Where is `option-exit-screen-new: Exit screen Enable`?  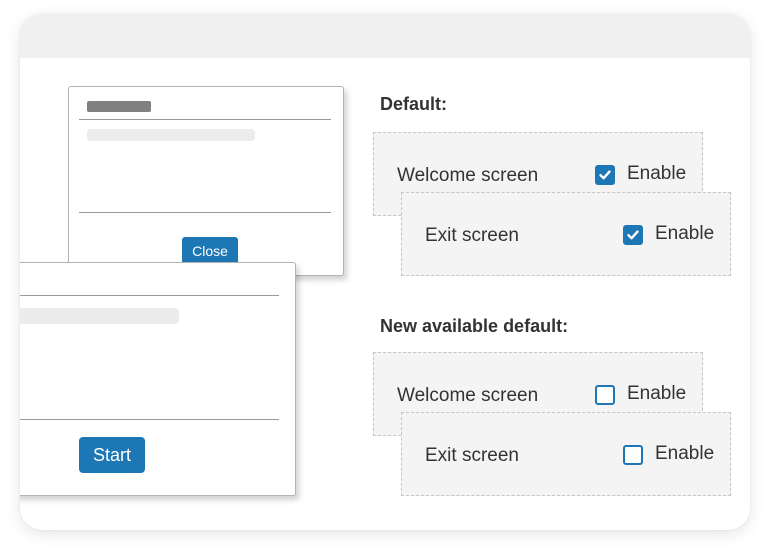
option-exit-screen-new: Exit screen Enable is located at coordinates (566, 454).